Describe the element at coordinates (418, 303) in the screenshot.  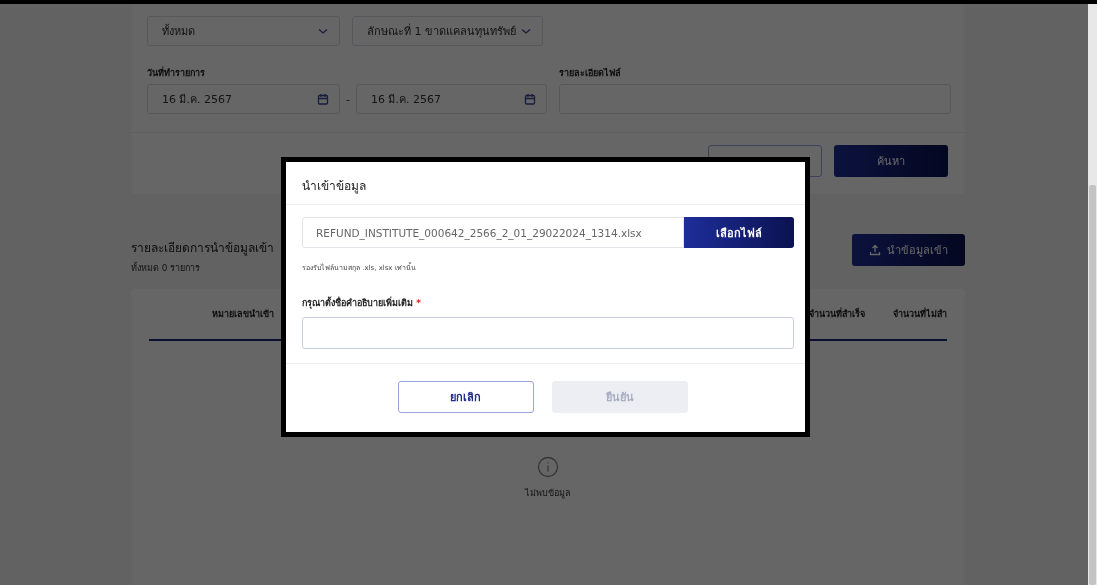
I see `required-mark: *` at that location.